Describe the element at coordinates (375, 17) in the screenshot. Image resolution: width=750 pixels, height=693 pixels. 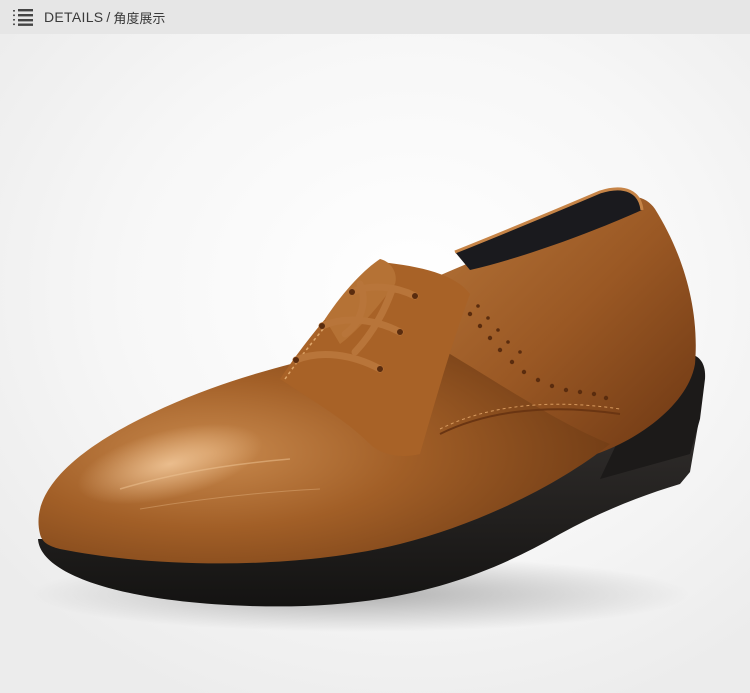
I see `section-header: DETAILS / 角度展示` at that location.